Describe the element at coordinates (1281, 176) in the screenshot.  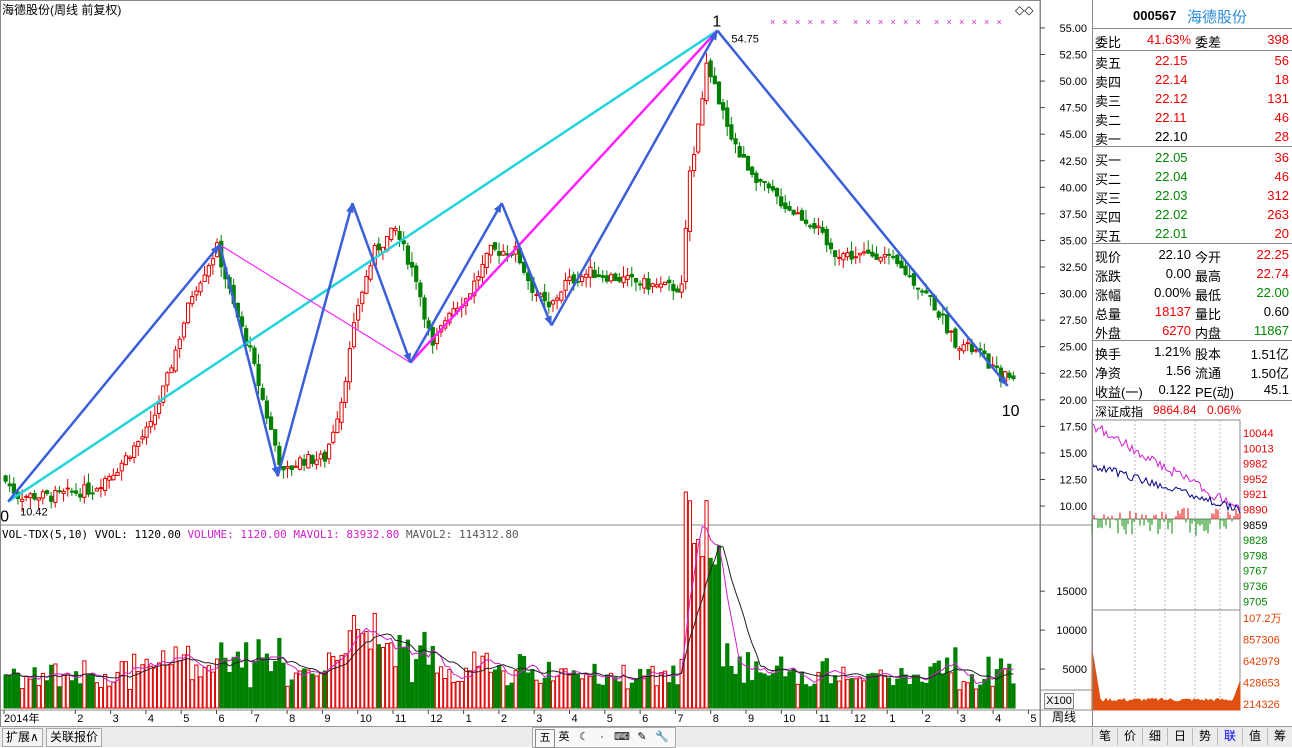
I see `buy-volume: 46` at that location.